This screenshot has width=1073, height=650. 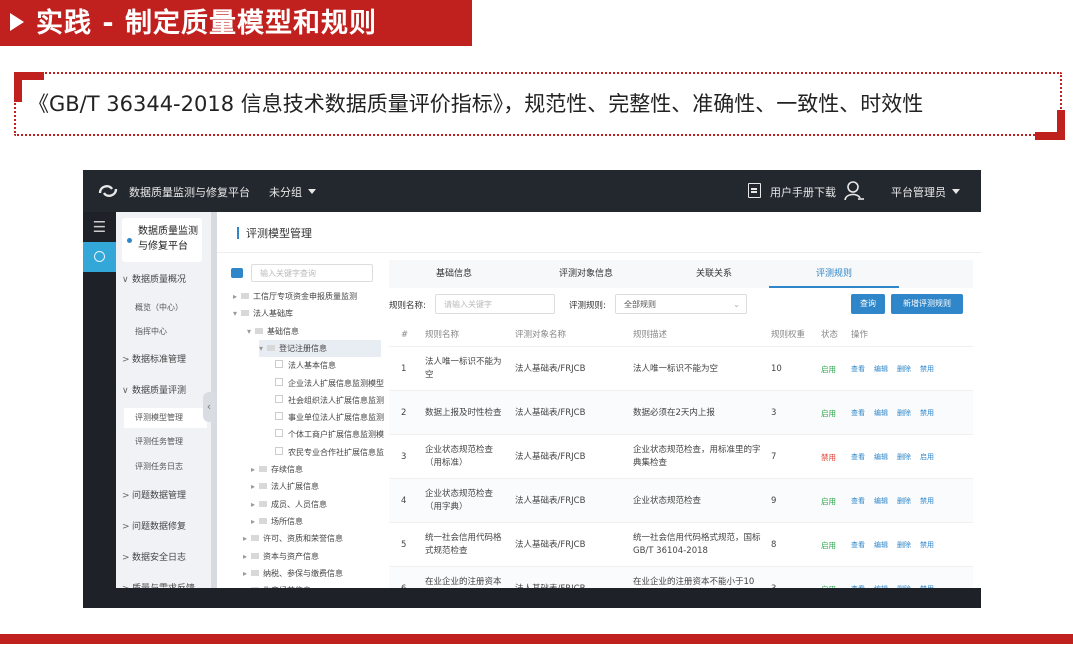 What do you see at coordinates (586, 274) in the screenshot?
I see `tab-object-info: 评测对象信息` at bounding box center [586, 274].